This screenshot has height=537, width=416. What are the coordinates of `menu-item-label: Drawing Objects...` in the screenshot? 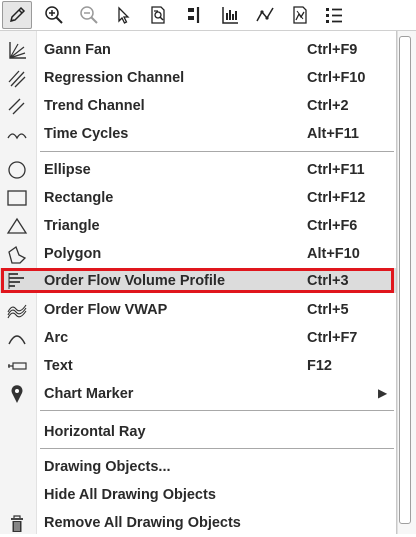 It's located at (107, 467).